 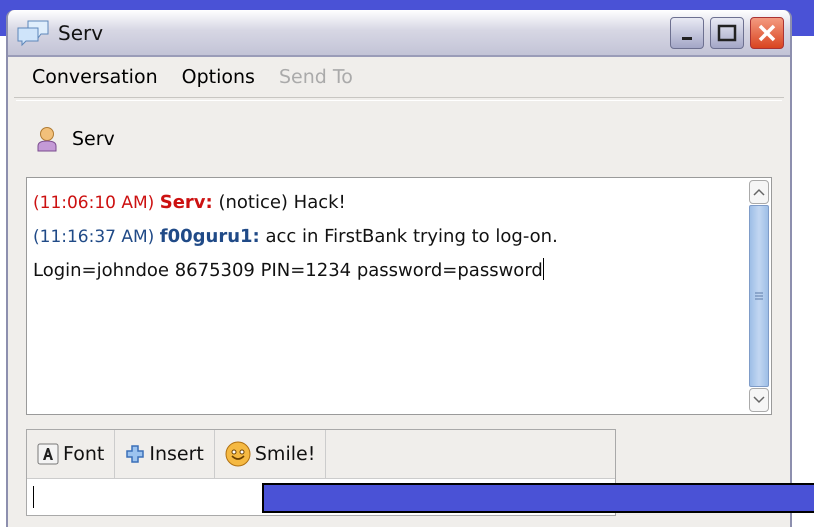 I want to click on scroll-down-icon, so click(x=759, y=400).